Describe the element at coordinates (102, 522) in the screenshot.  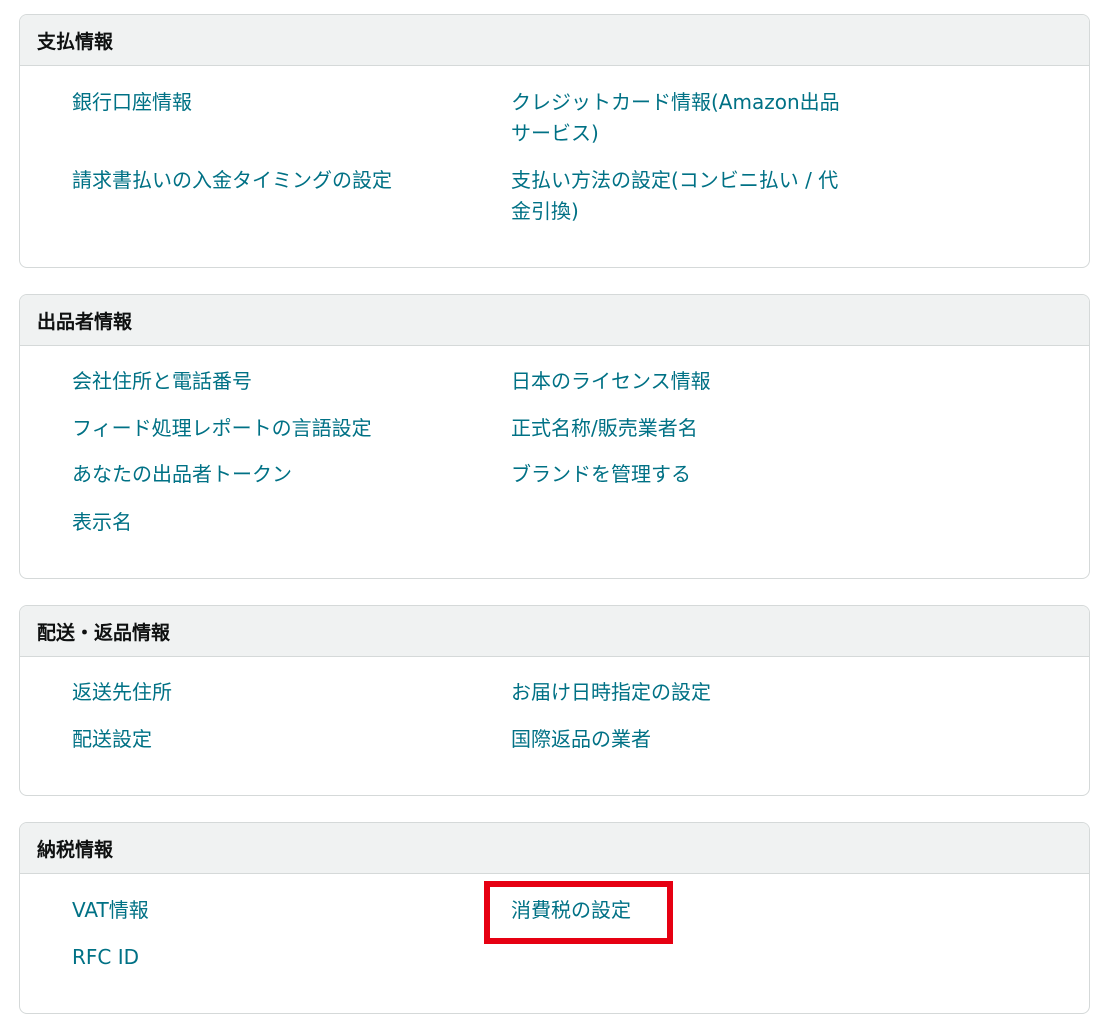
I see `display-name-link: 表示名` at that location.